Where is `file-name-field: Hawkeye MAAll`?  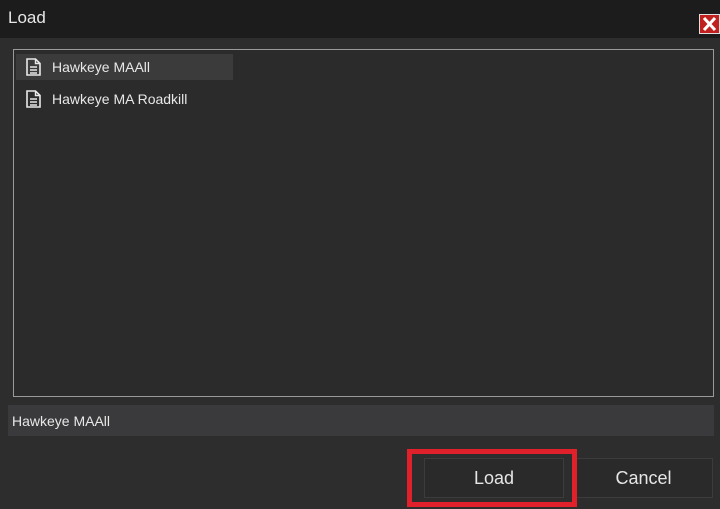
file-name-field: Hawkeye MAAll is located at coordinates (361, 420).